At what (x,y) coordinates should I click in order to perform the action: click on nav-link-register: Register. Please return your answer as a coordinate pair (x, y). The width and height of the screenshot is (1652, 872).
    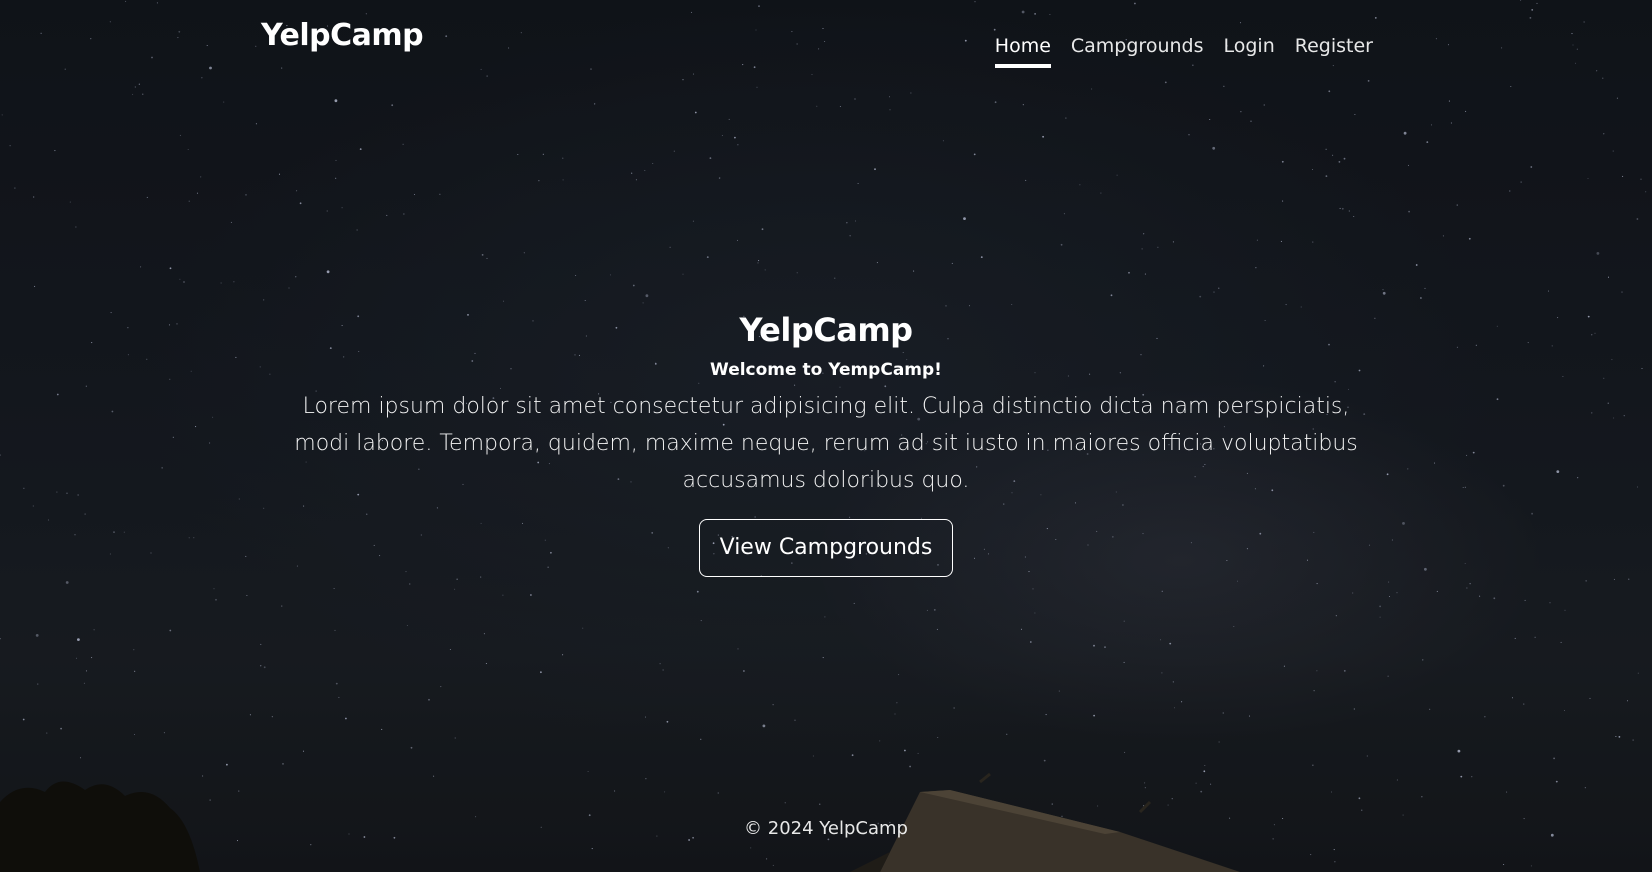
    Looking at the image, I should click on (1334, 51).